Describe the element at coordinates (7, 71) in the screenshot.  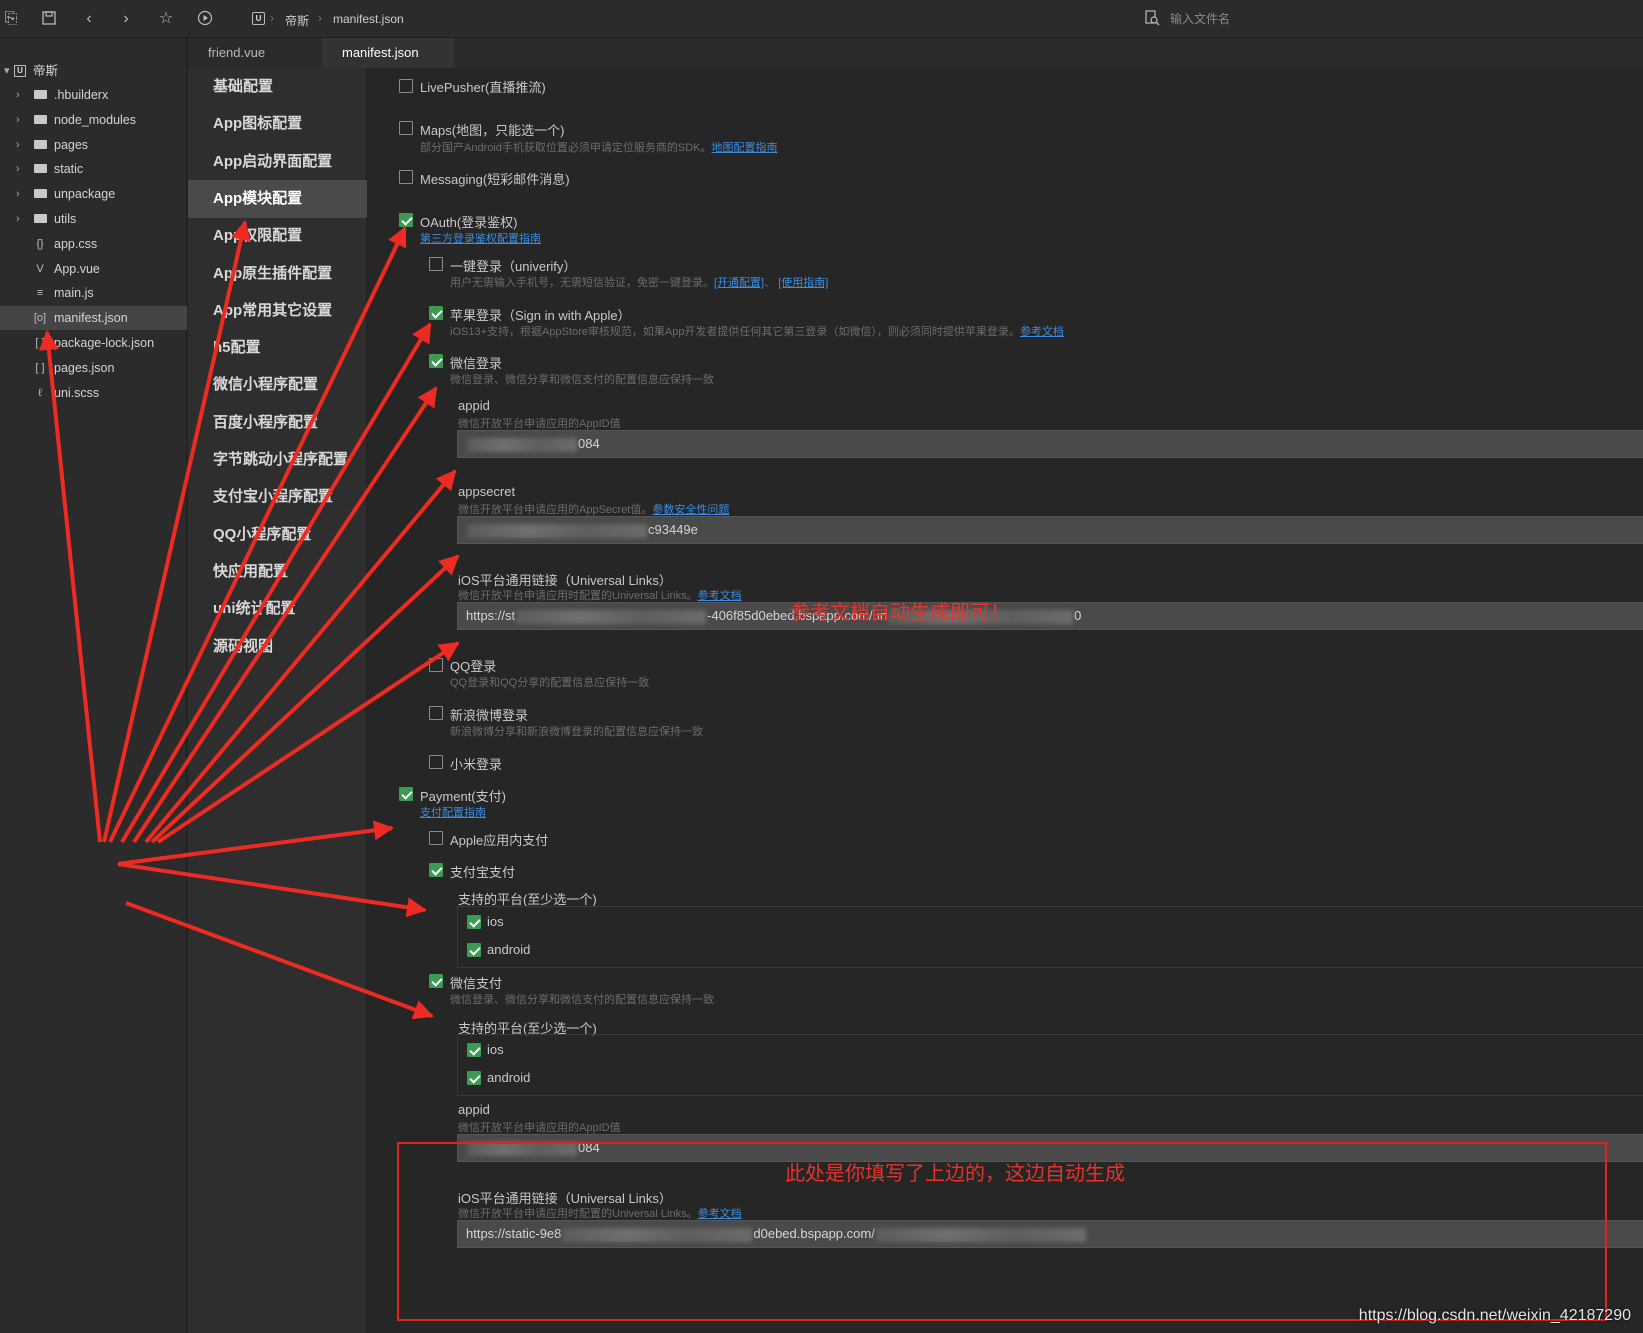
I see `chevron-down-icon: ▾` at that location.